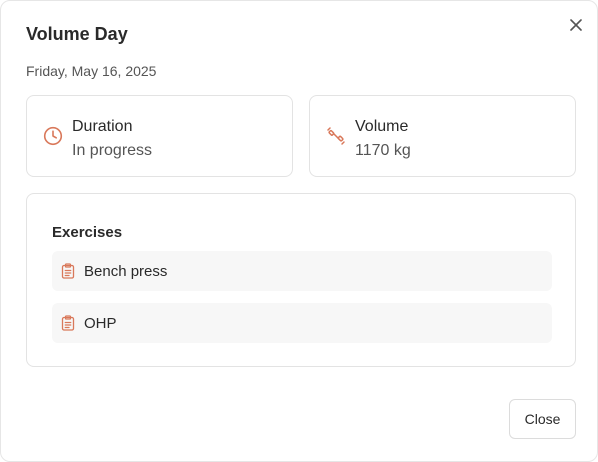 This screenshot has height=462, width=598. I want to click on dumbbell-icon, so click(336, 136).